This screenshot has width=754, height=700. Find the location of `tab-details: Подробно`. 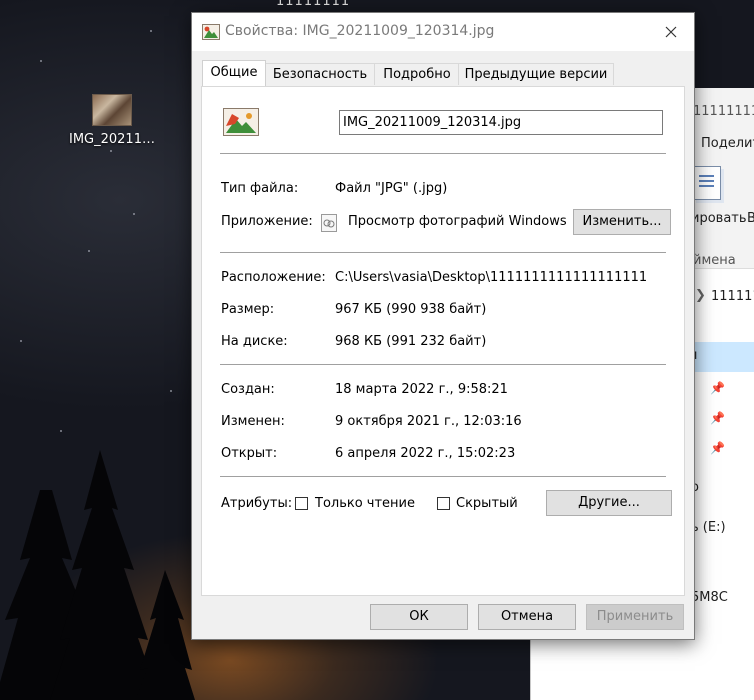

tab-details: Подробно is located at coordinates (417, 74).